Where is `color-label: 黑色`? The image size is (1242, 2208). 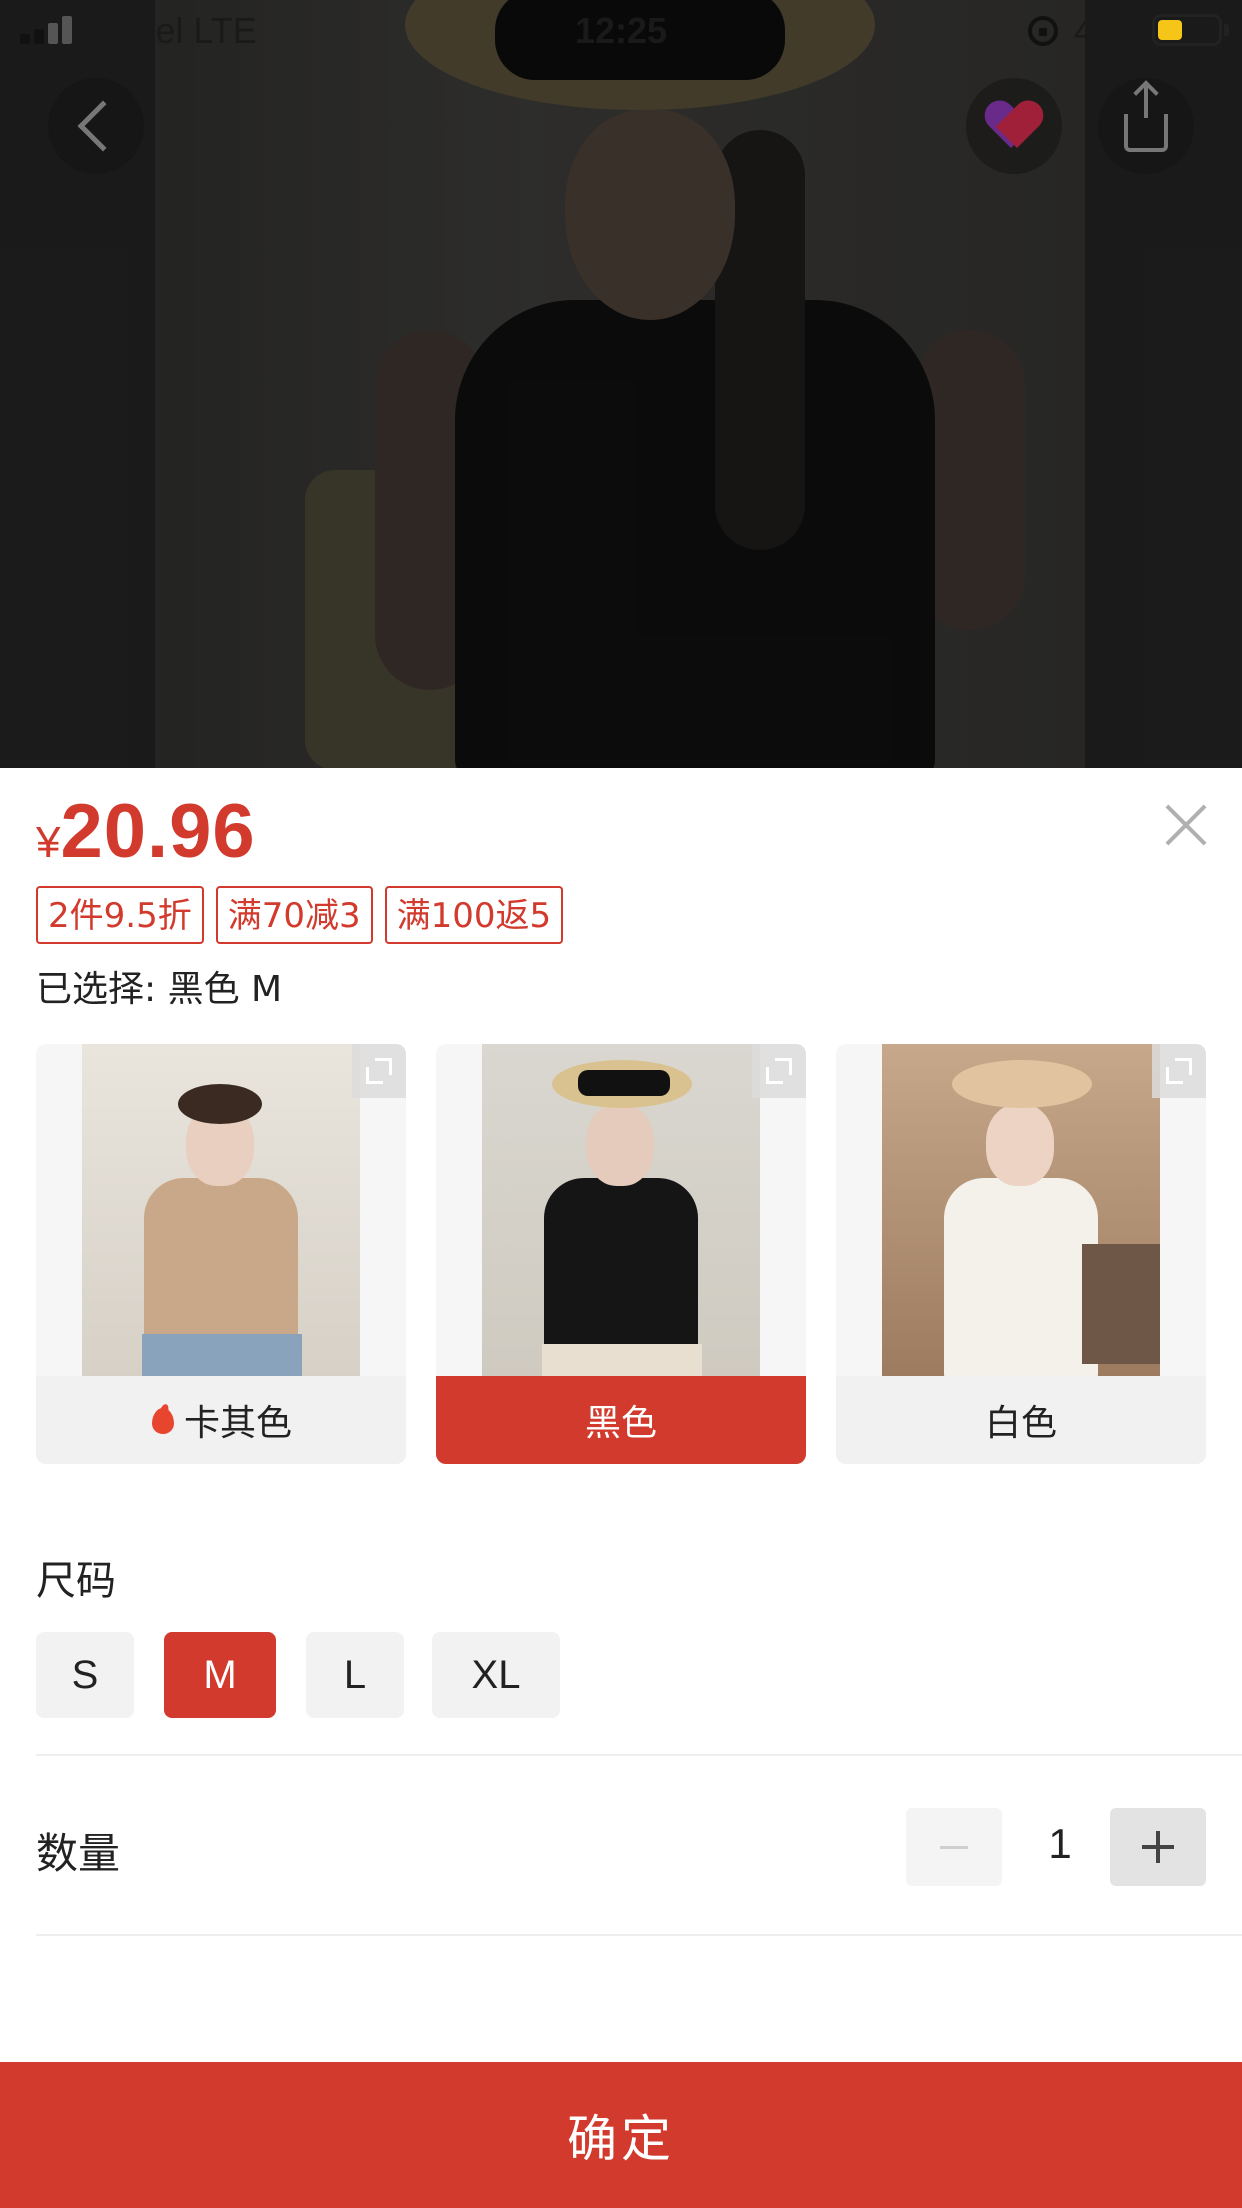
color-label: 黑色 is located at coordinates (621, 1420).